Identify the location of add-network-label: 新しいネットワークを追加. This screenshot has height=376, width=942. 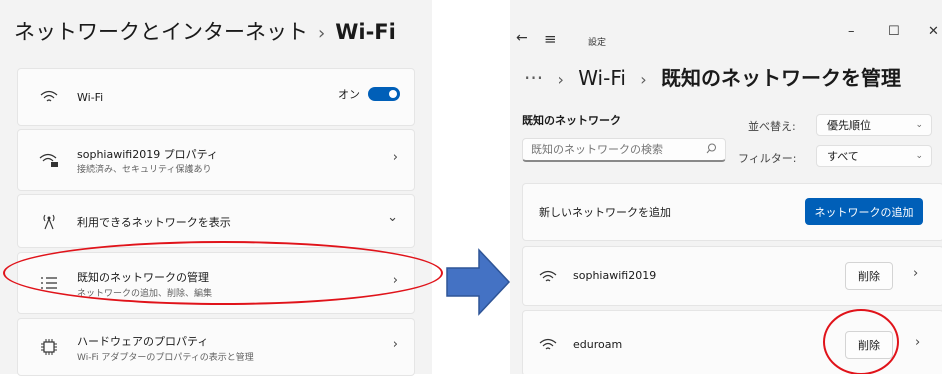
(605, 212).